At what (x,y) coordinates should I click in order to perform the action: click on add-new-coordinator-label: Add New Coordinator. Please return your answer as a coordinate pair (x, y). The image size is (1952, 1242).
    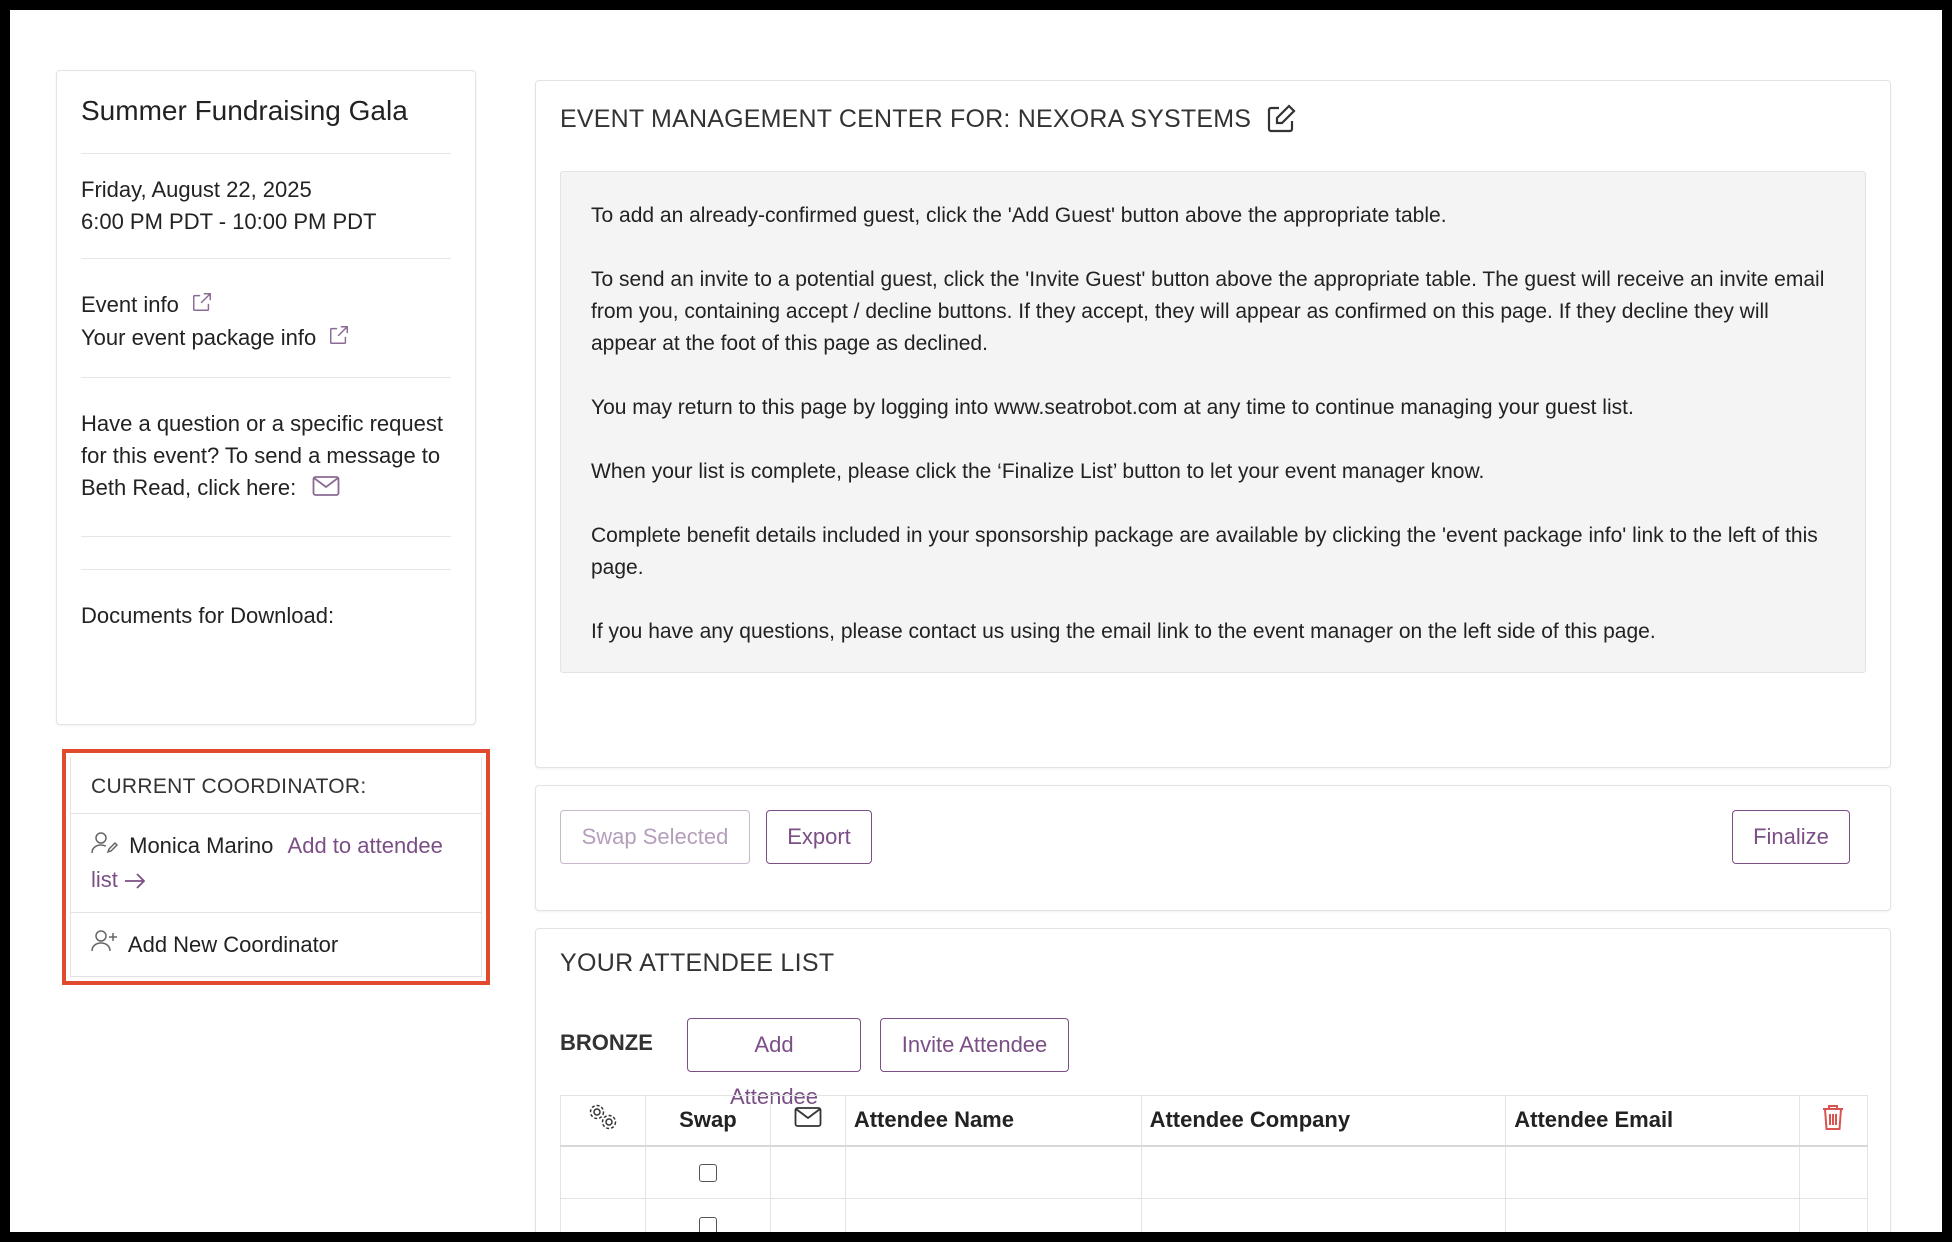
    Looking at the image, I should click on (233, 944).